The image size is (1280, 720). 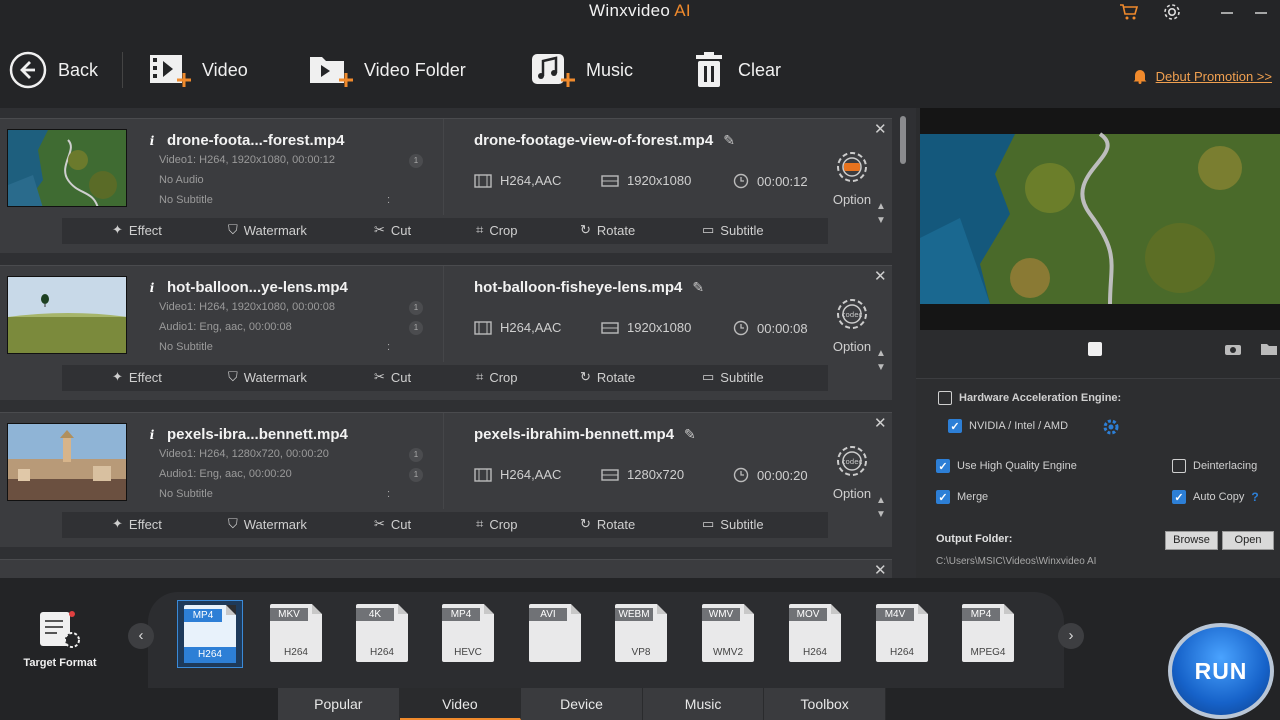 What do you see at coordinates (735, 70) in the screenshot?
I see `clear-button: Clear` at bounding box center [735, 70].